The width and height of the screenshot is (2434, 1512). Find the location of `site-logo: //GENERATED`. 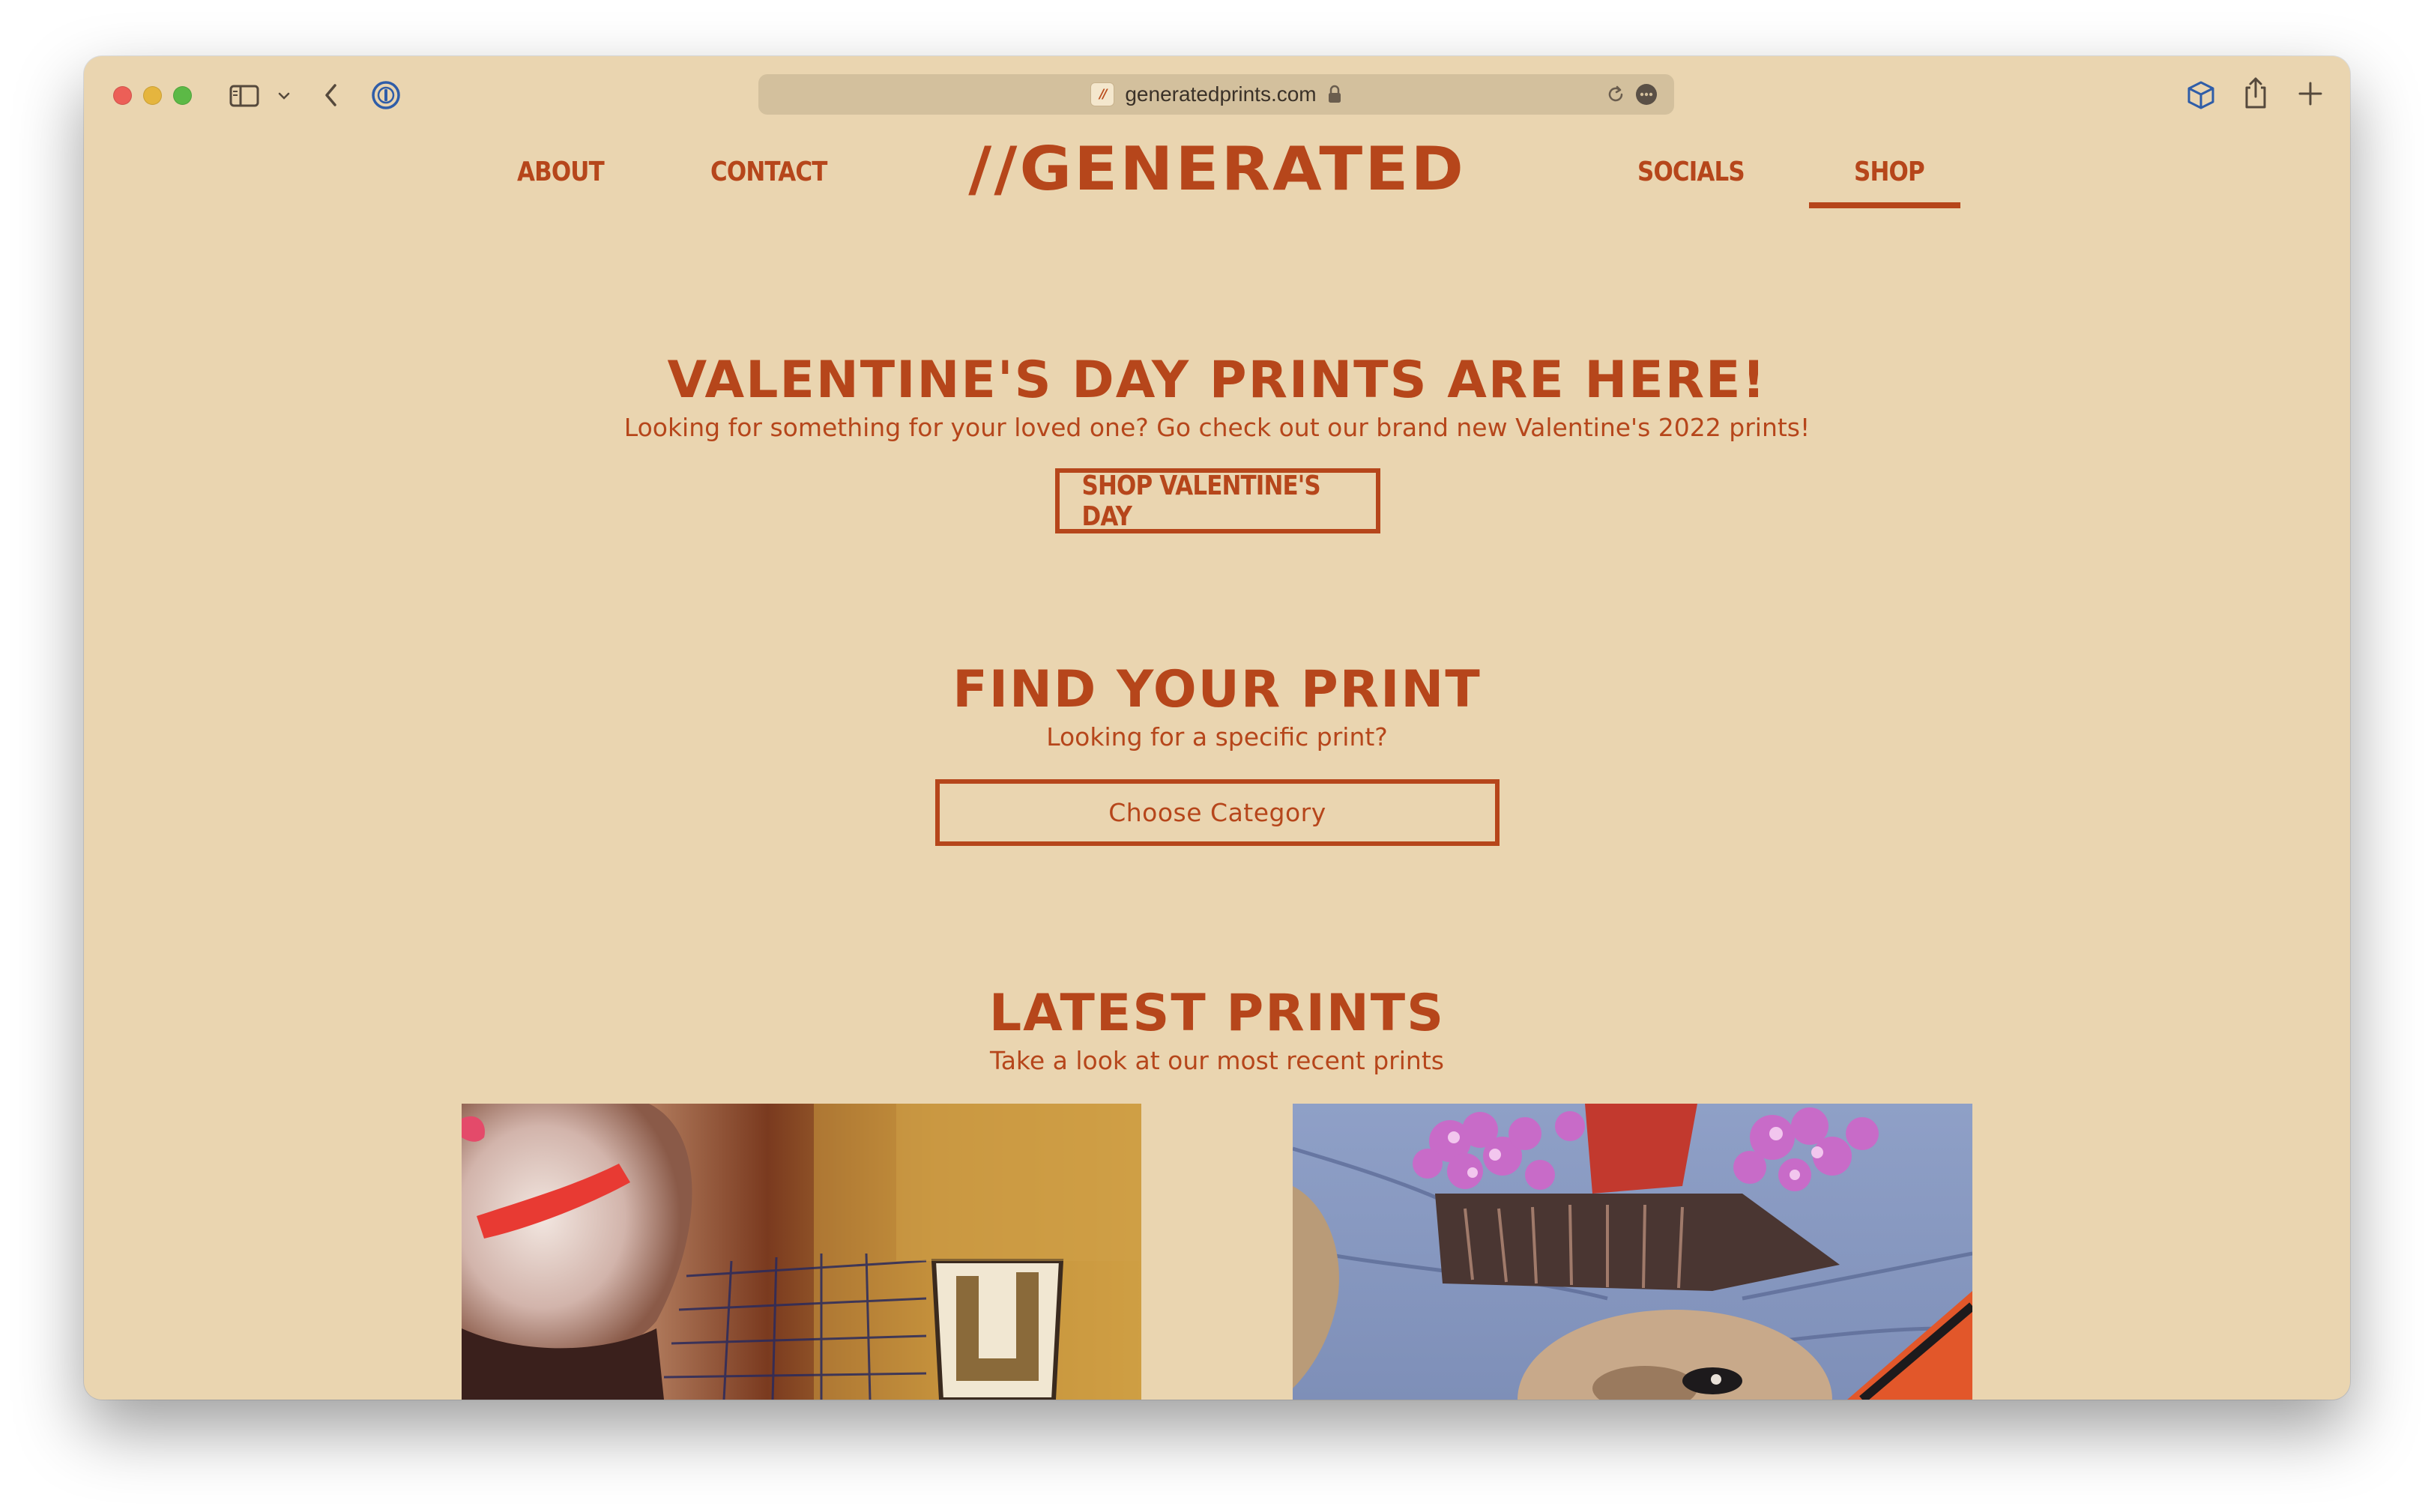

site-logo: //GENERATED is located at coordinates (1217, 169).